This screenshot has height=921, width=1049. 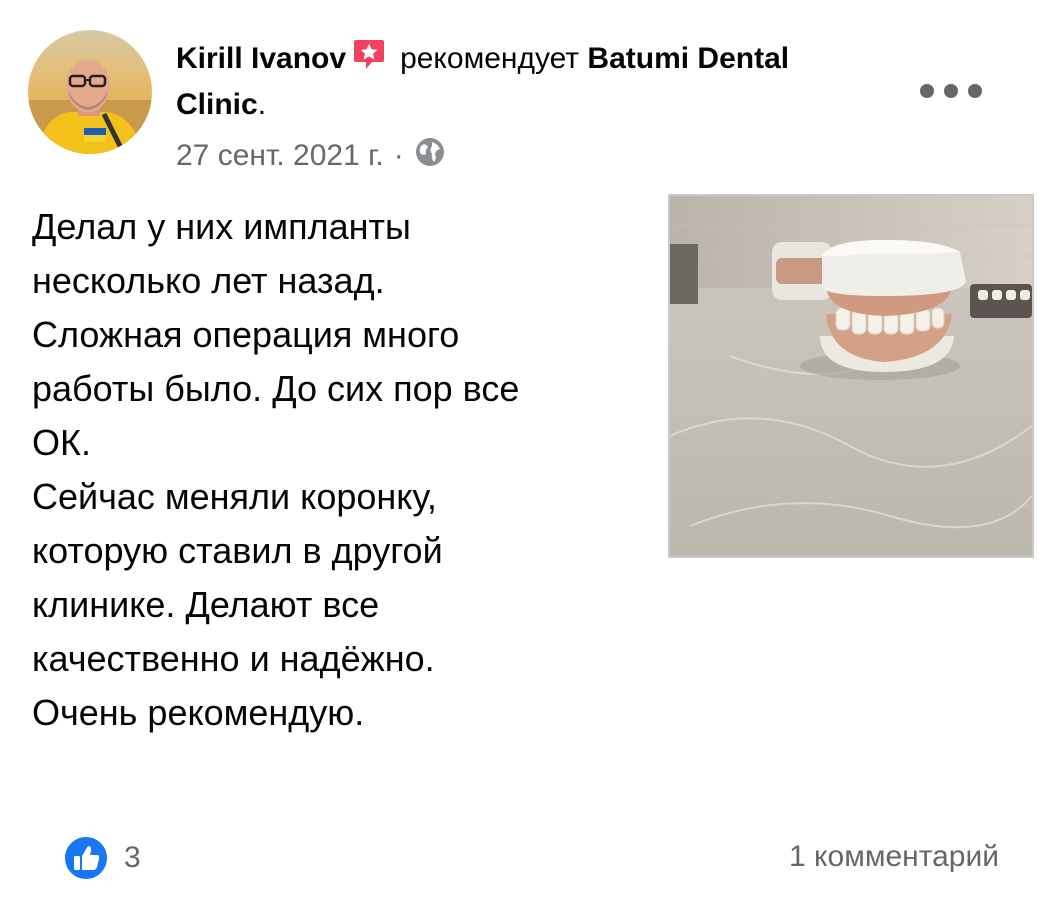 I want to click on author-avatar, so click(x=90, y=92).